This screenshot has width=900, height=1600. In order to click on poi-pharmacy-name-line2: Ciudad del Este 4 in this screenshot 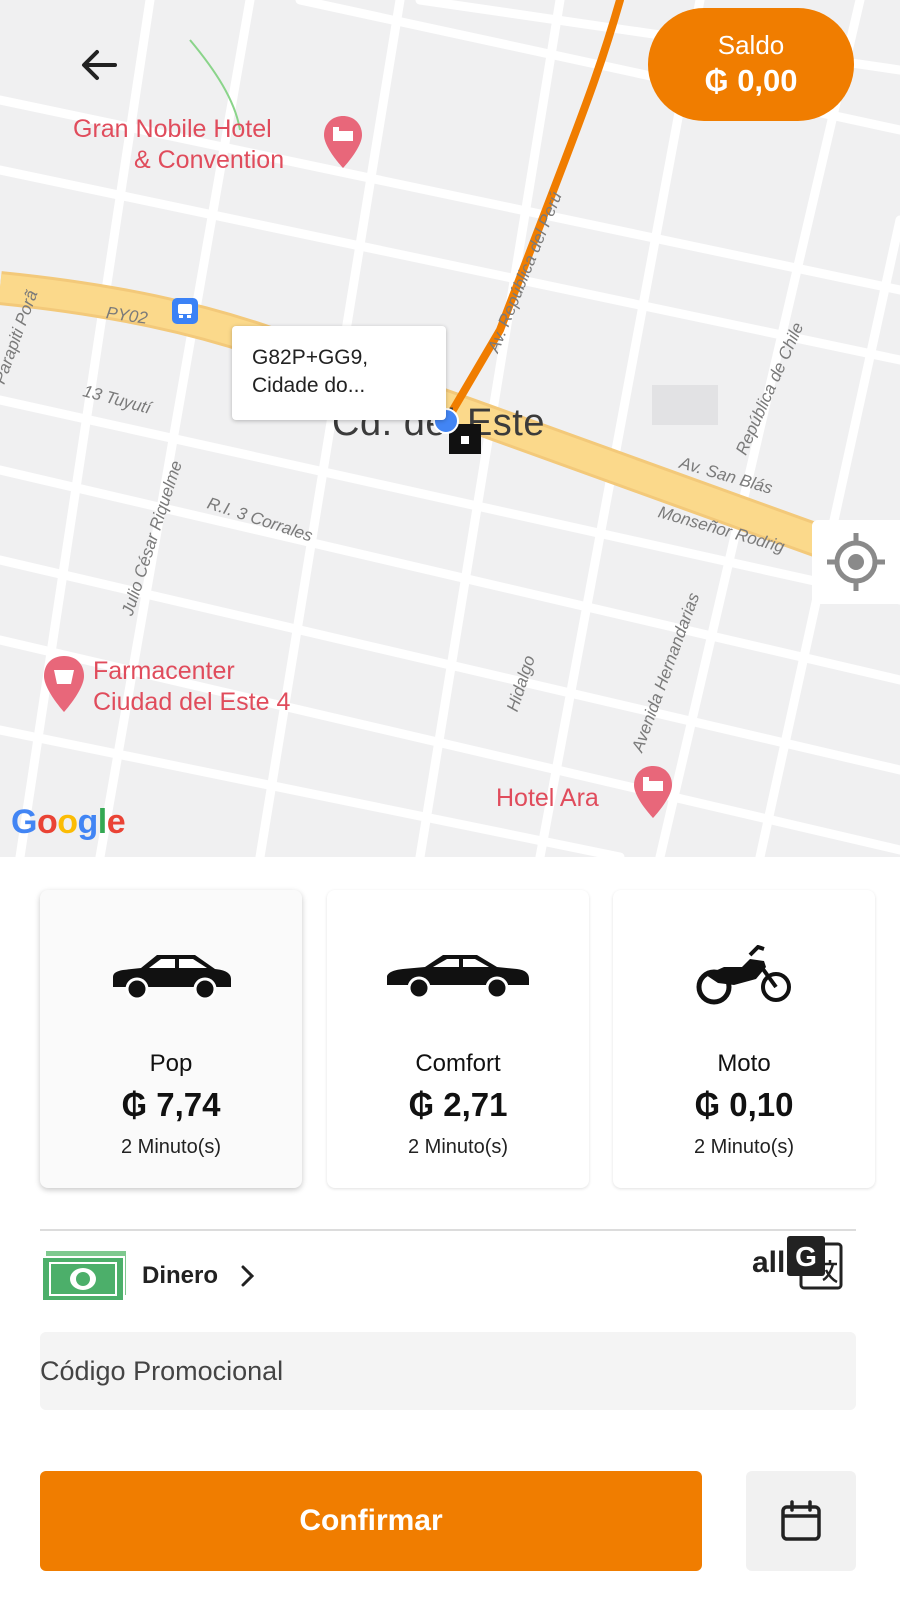, I will do `click(192, 702)`.